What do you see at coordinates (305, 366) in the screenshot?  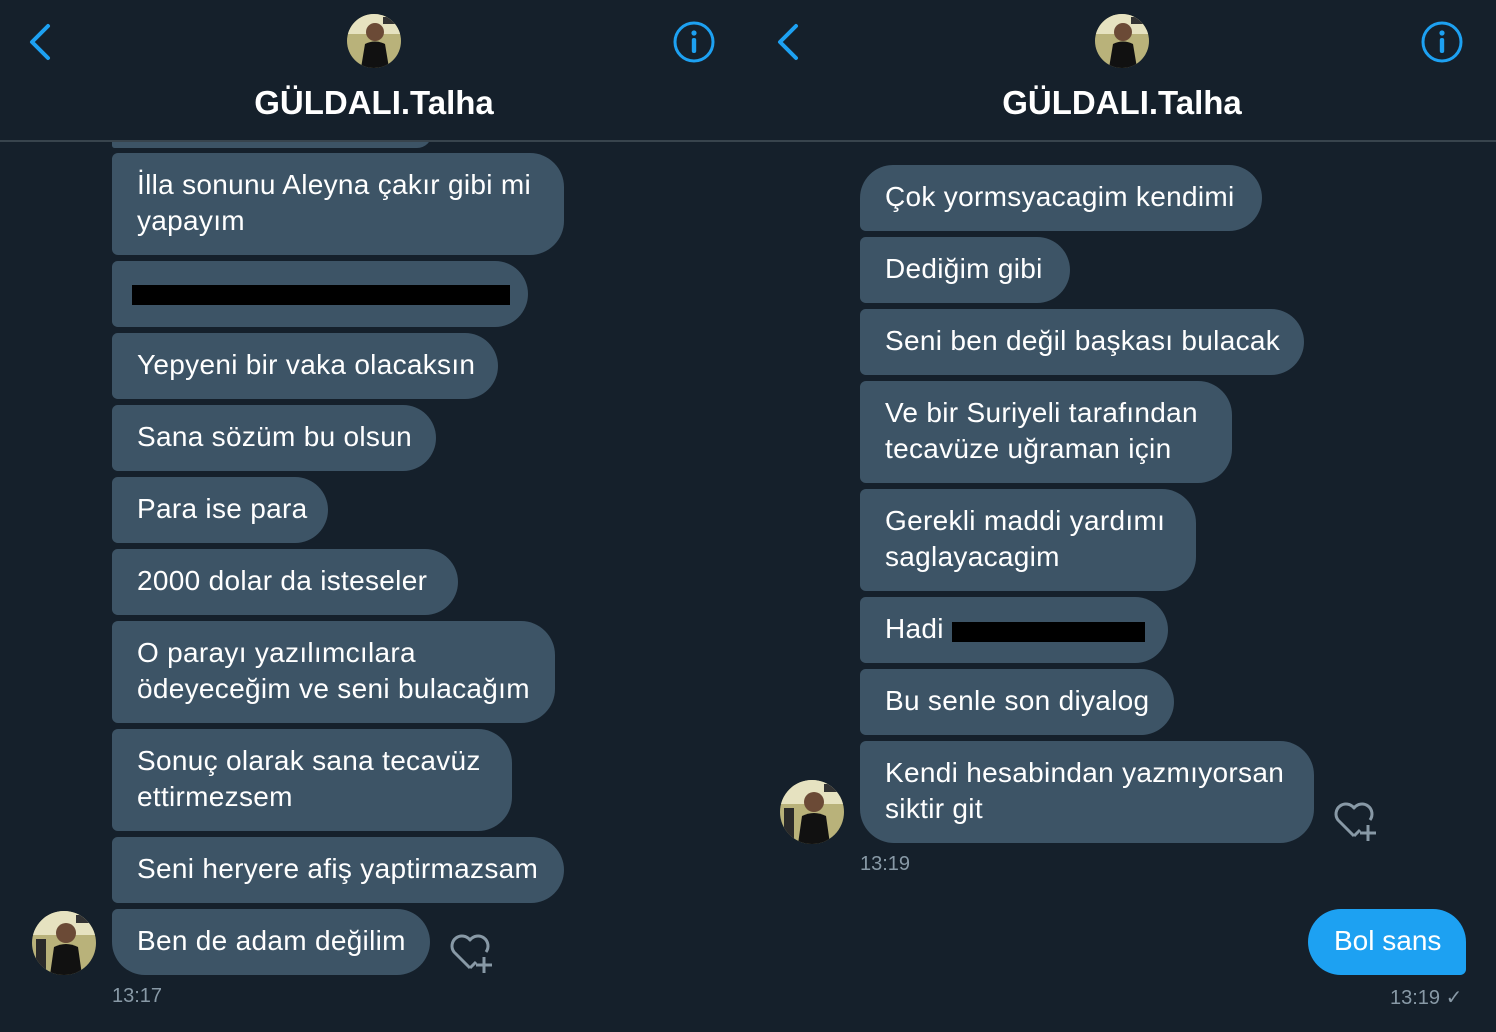 I see `message-bubble: Yepyeni bir vaka olacaksın` at bounding box center [305, 366].